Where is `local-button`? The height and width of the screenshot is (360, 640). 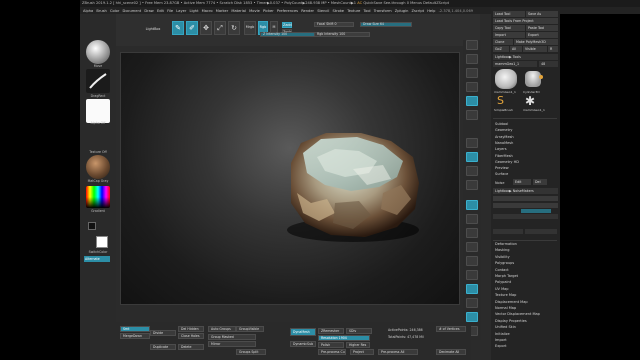 local-button is located at coordinates (472, 171).